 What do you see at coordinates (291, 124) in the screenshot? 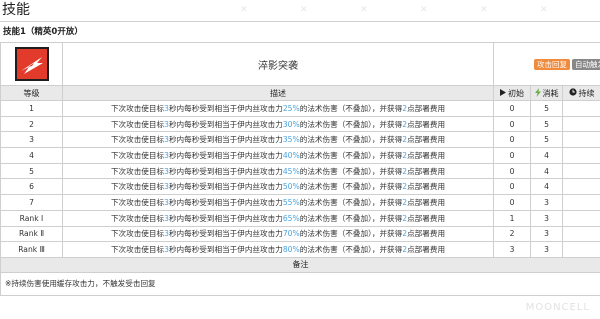
I see `desc-percent: 30%` at bounding box center [291, 124].